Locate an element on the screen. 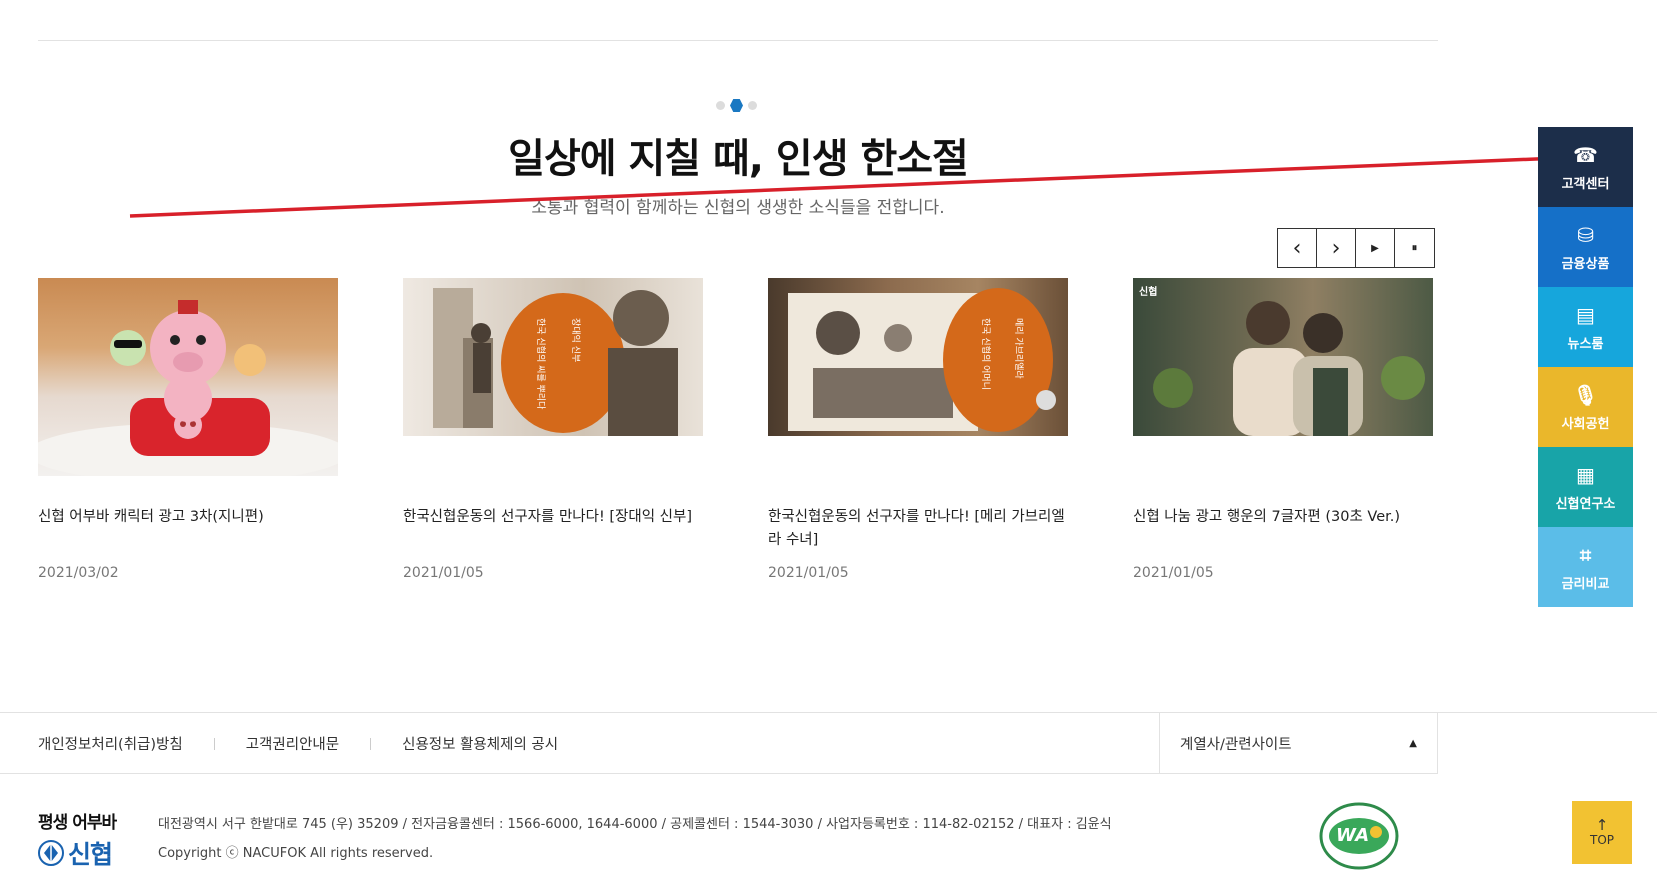 The width and height of the screenshot is (1657, 878). logo-name: 신협 is located at coordinates (90, 854).